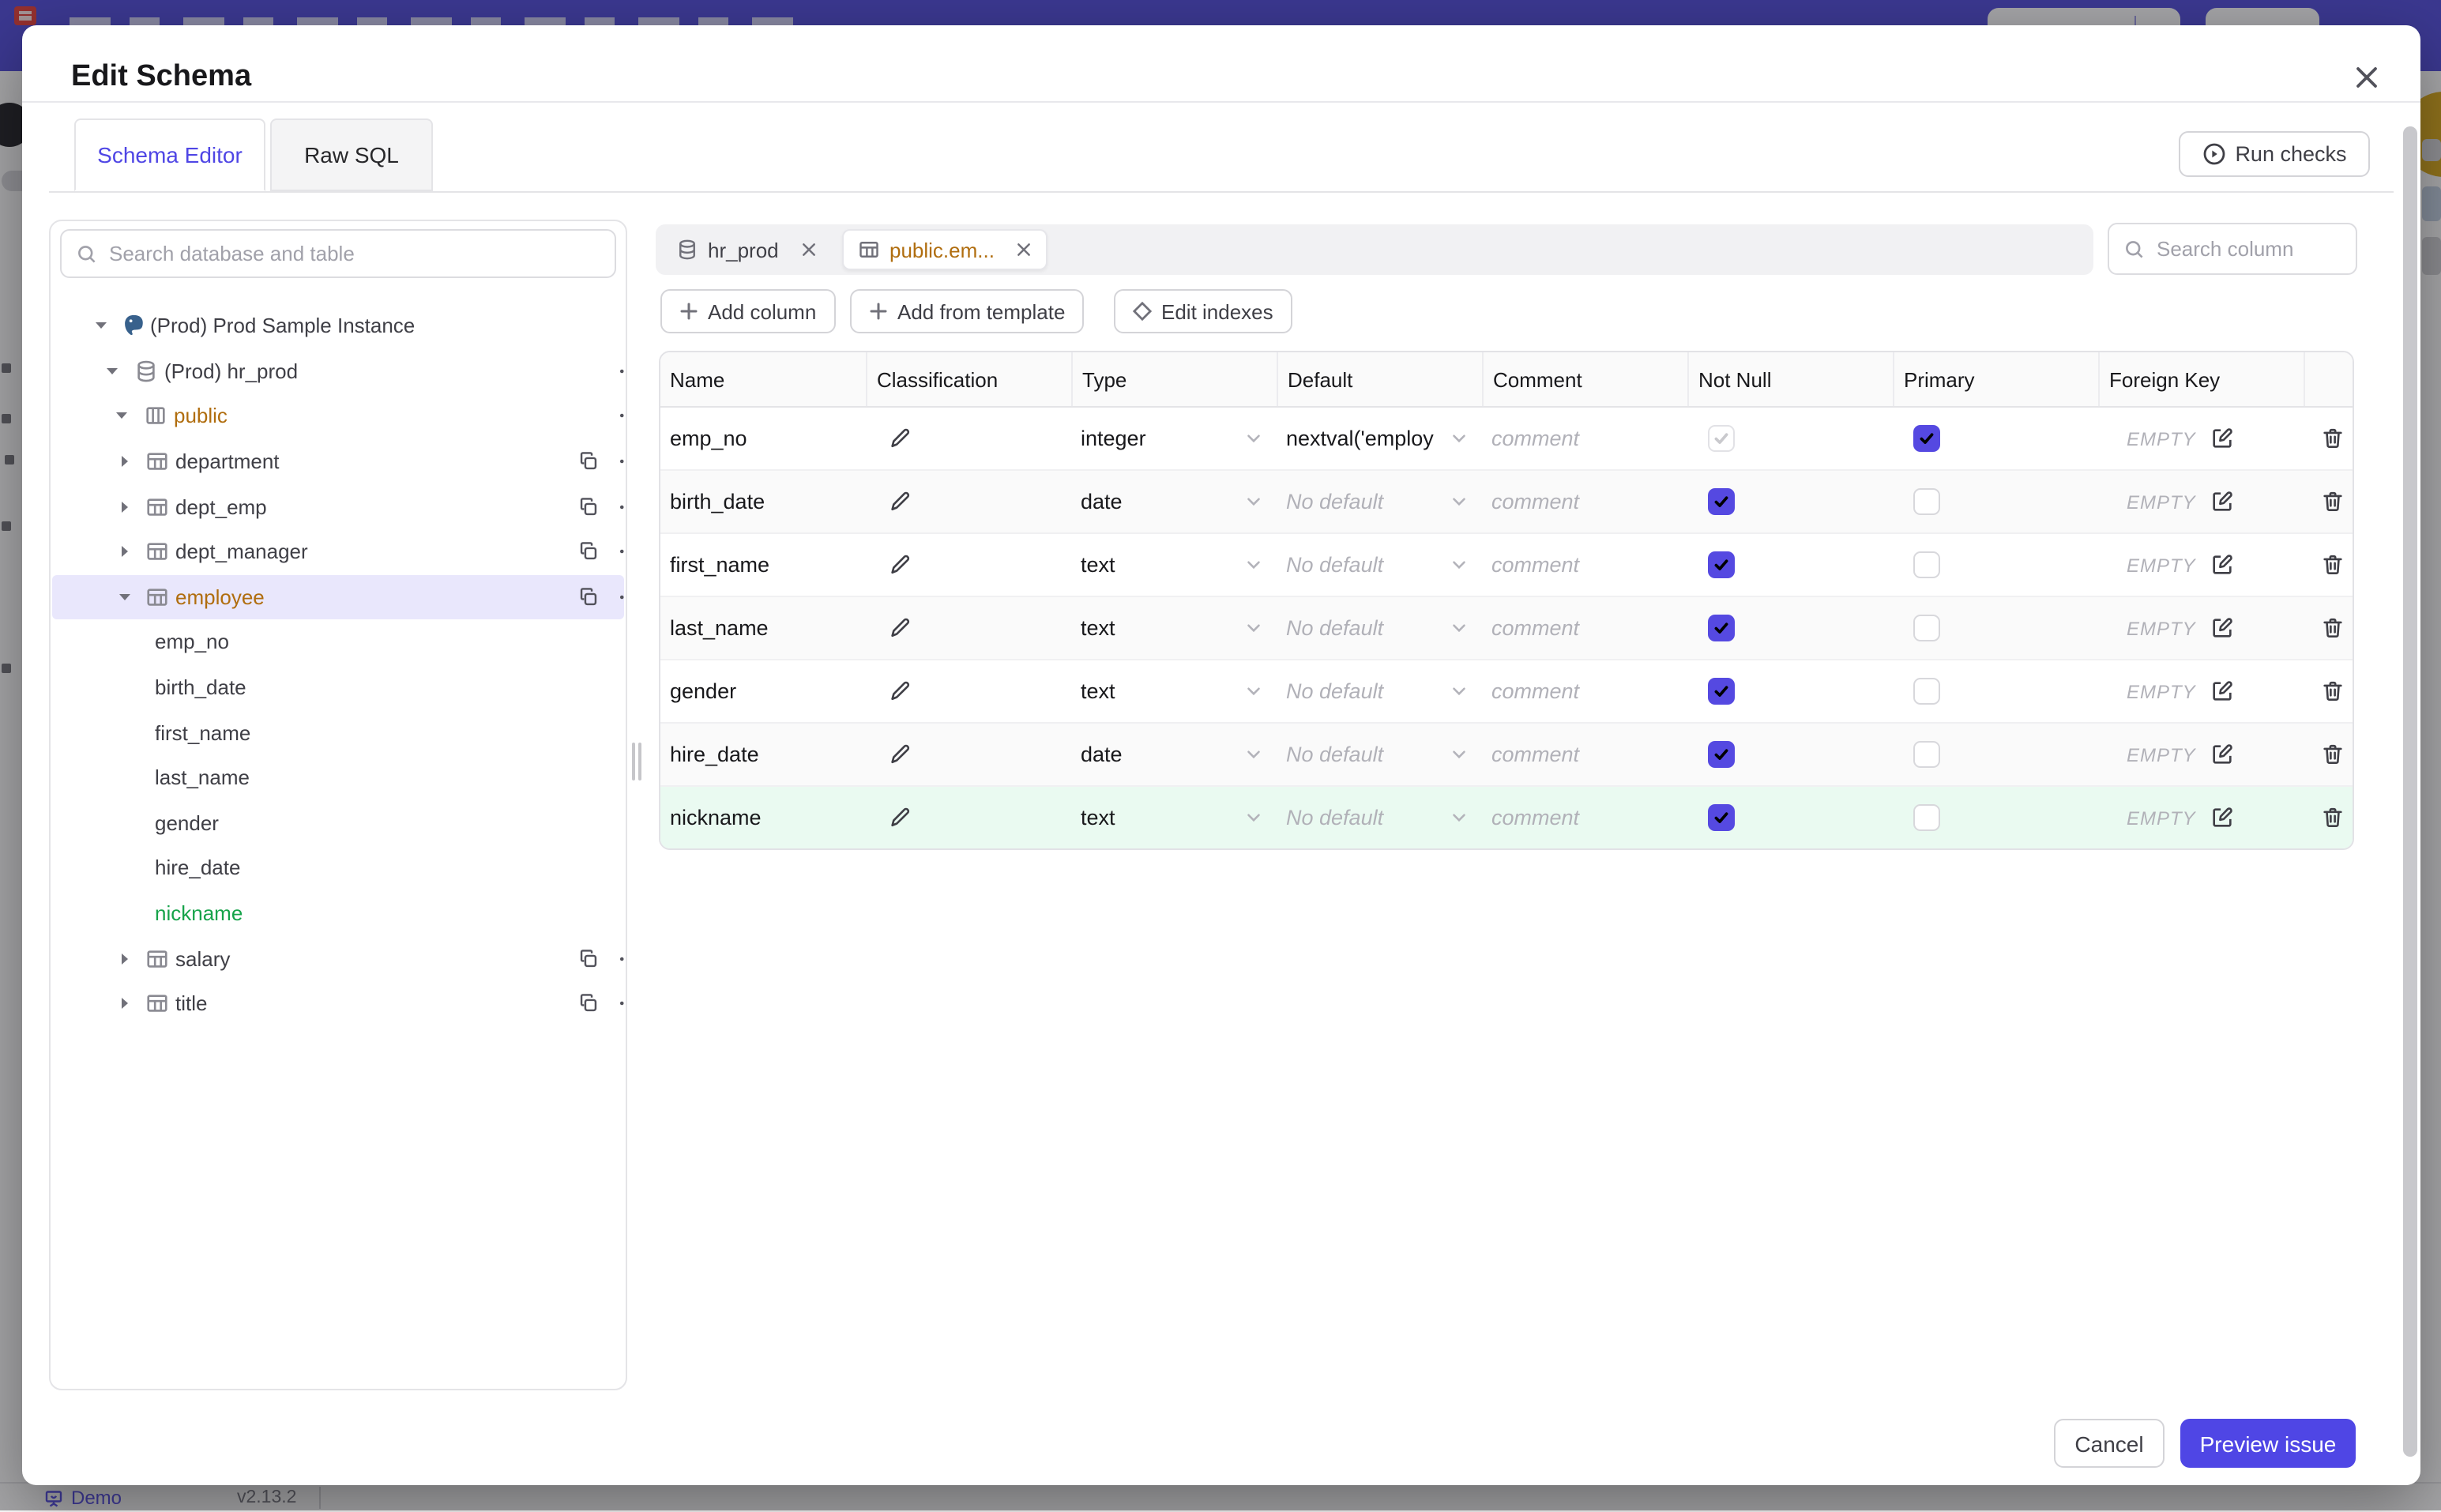  I want to click on database-search-input: Search database and table, so click(338, 253).